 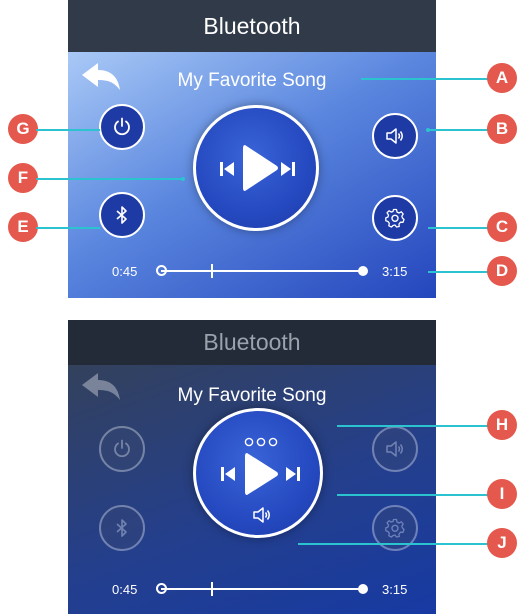 I want to click on callout-line-e, so click(x=68, y=228).